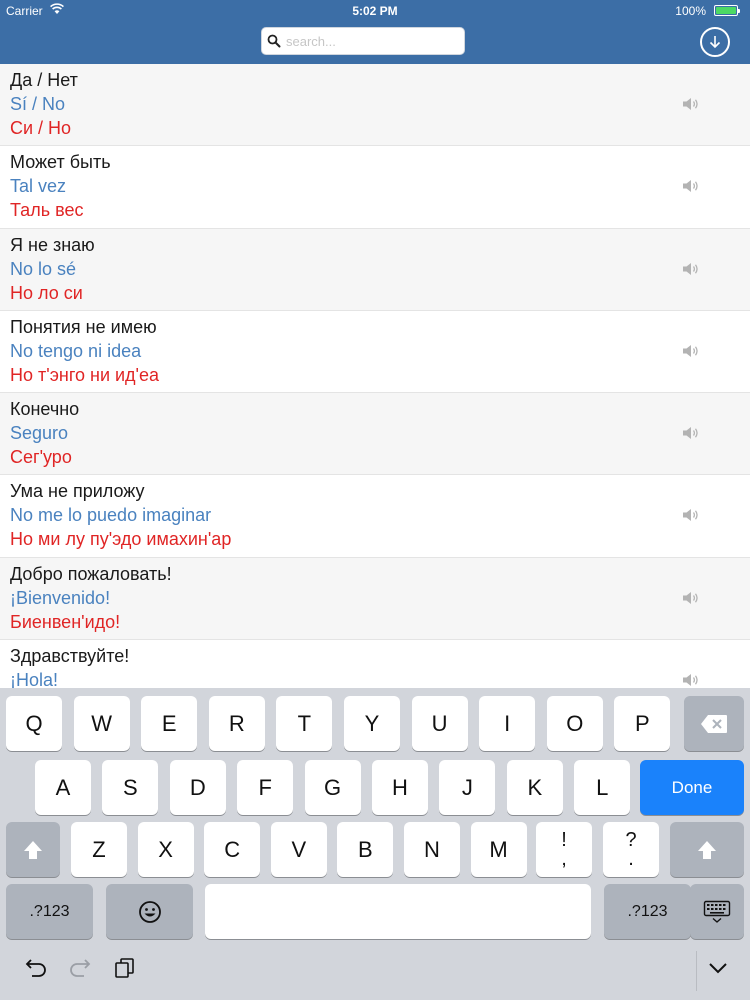 Image resolution: width=750 pixels, height=1000 pixels. I want to click on key-m: M, so click(498, 849).